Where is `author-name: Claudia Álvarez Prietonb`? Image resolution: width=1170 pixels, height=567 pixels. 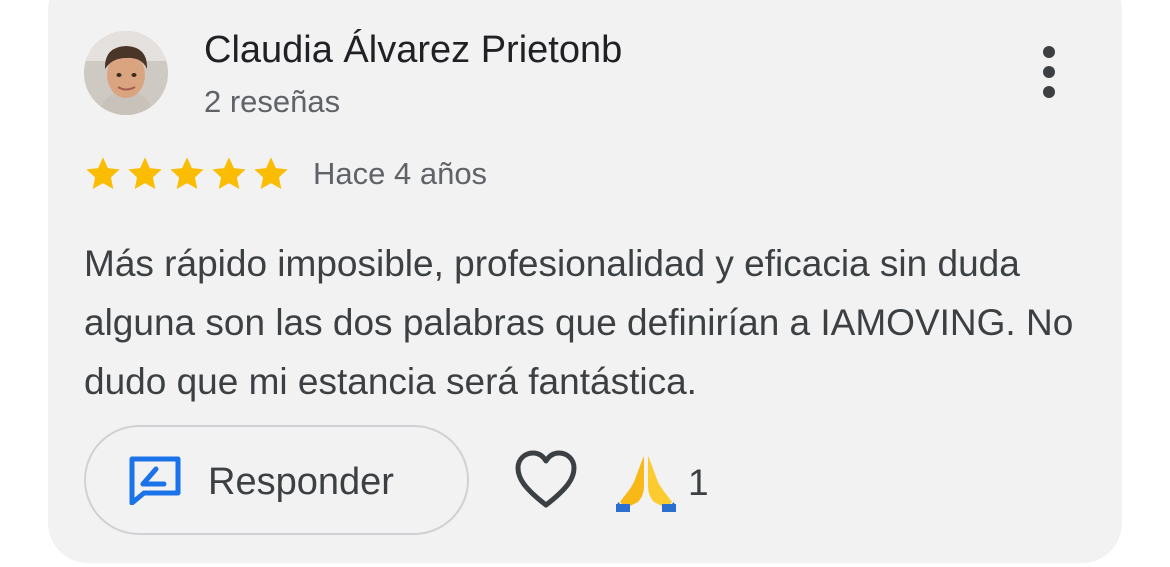
author-name: Claudia Álvarez Prietonb is located at coordinates (413, 50).